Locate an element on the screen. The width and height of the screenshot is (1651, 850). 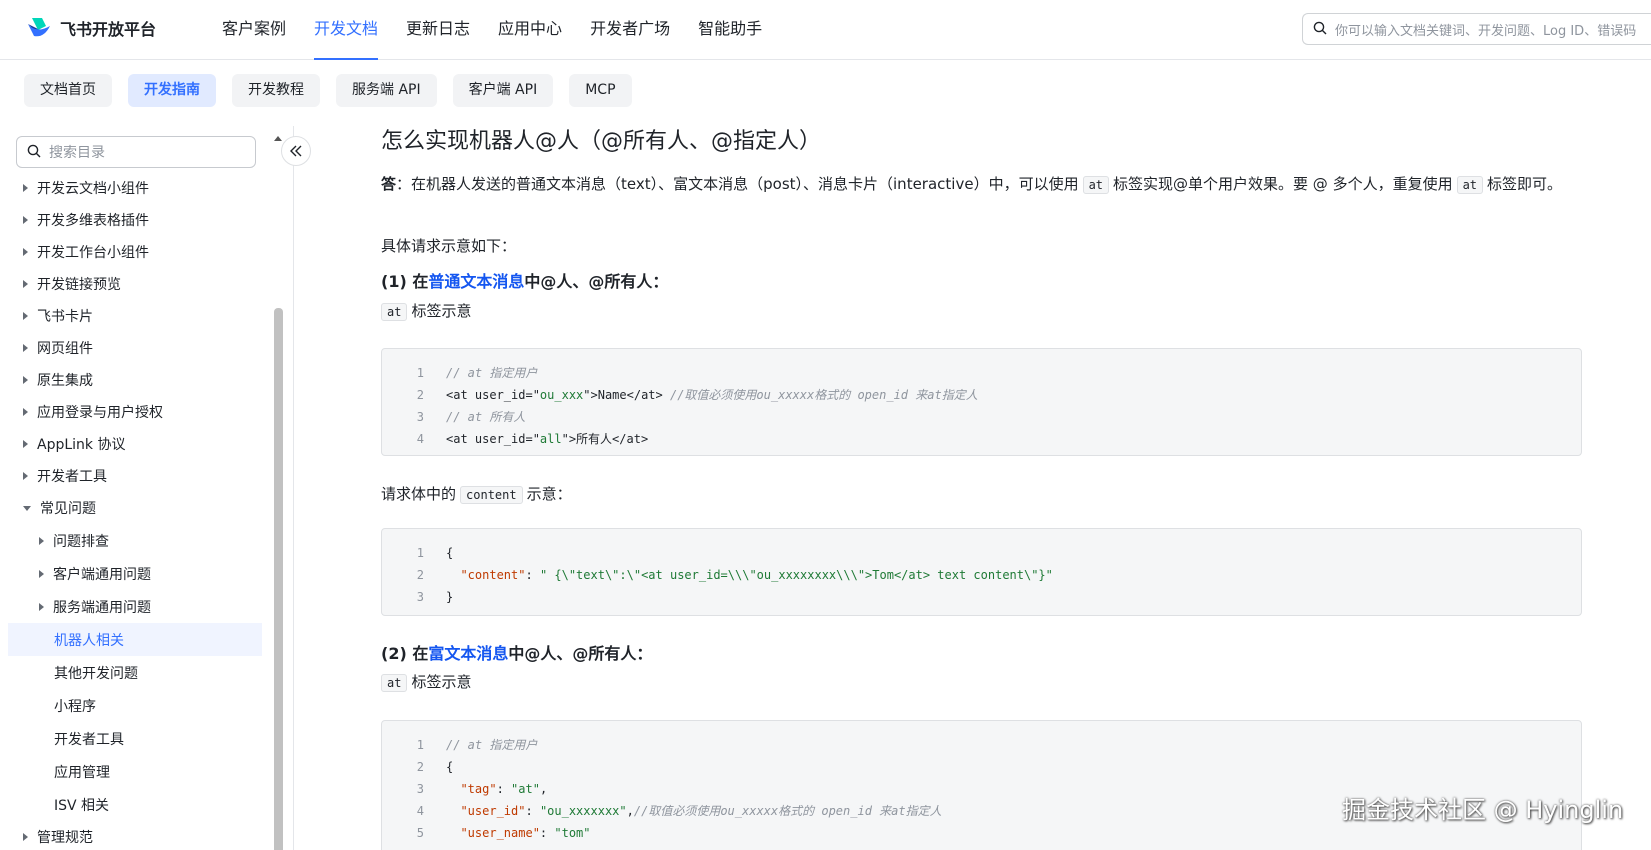
docs-subnav: 文档首页 开发指南 开发教程 服务端 API 客户端 API MCP is located at coordinates (328, 90).